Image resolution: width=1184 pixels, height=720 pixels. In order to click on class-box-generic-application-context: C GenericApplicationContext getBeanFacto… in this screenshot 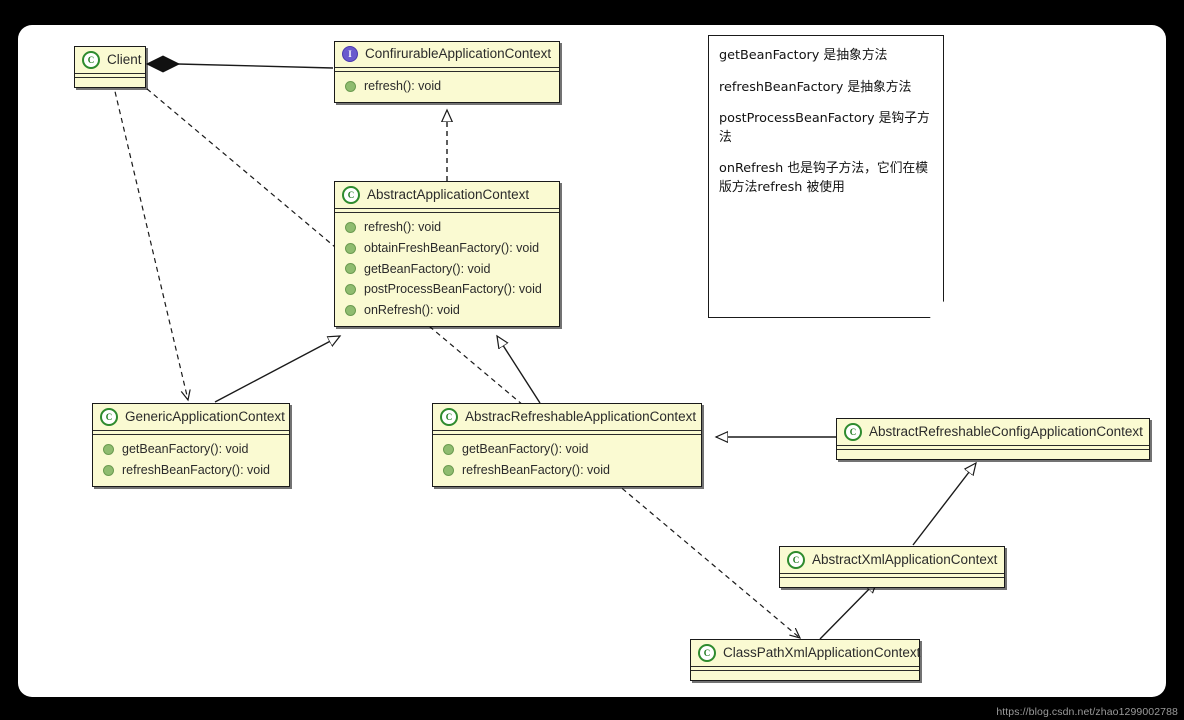, I will do `click(191, 445)`.